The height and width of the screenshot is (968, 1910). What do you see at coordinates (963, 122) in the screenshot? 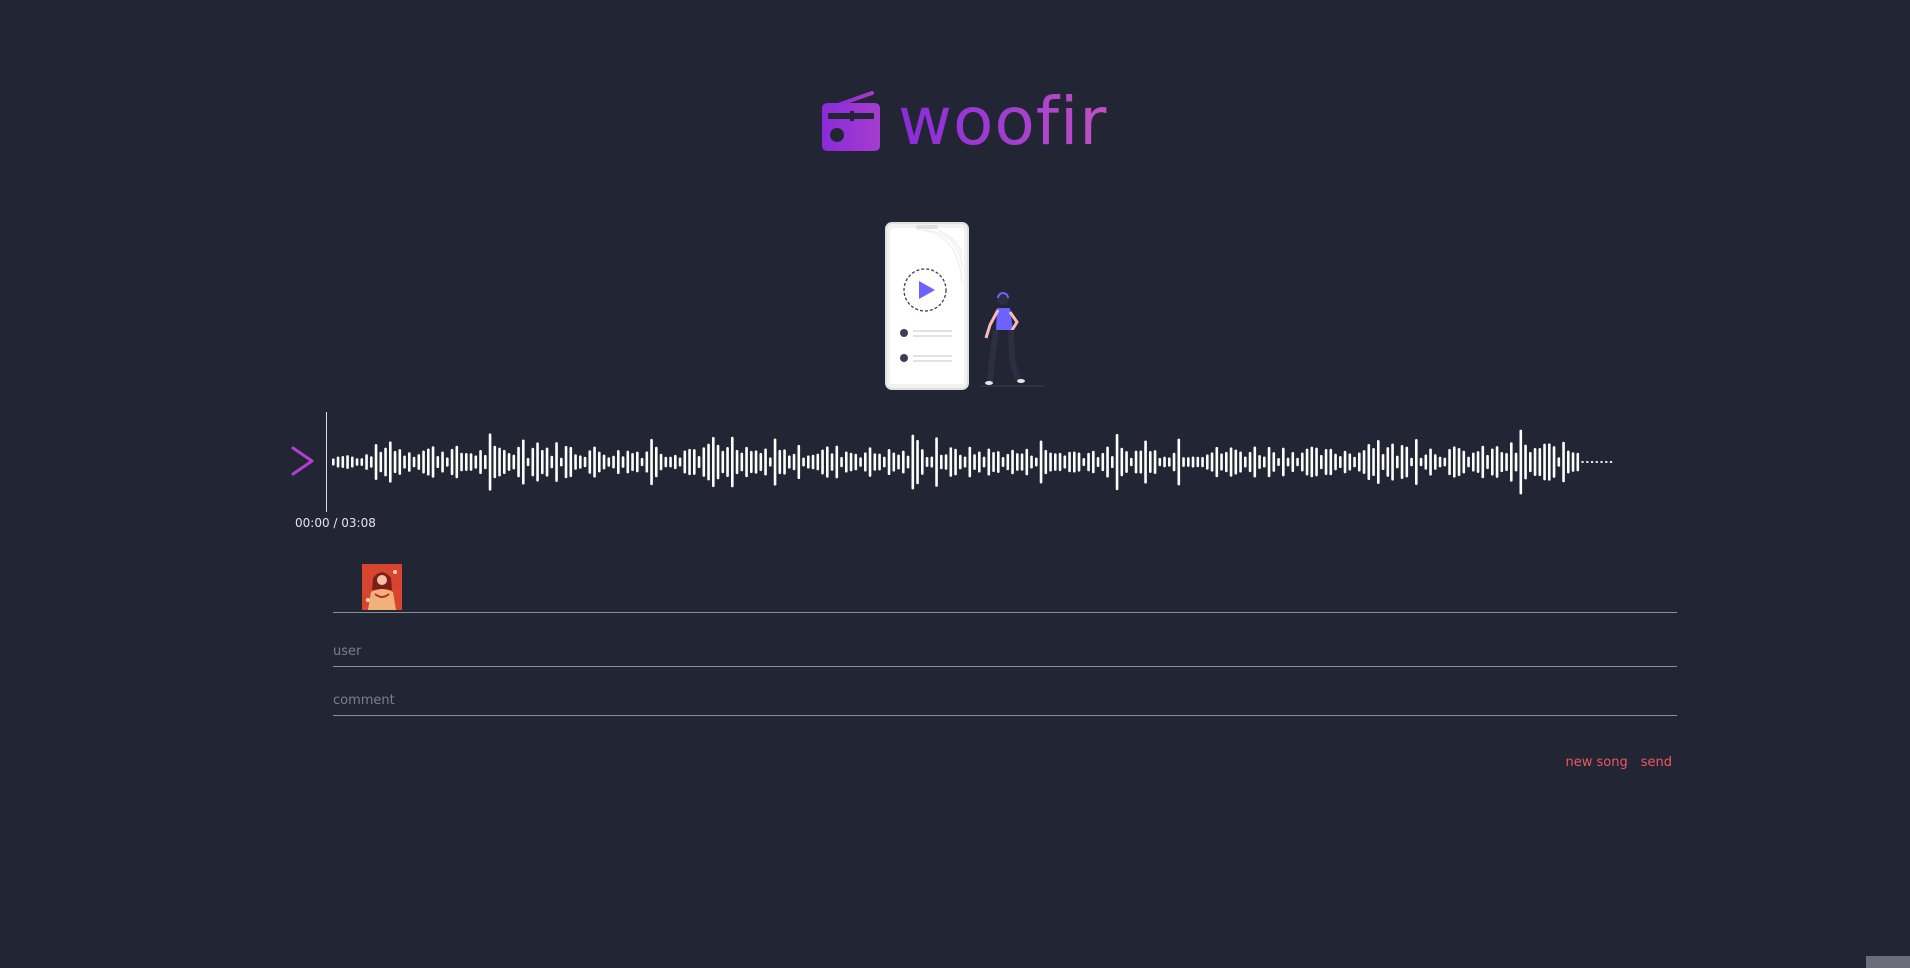
I see `app-logo: woofir` at bounding box center [963, 122].